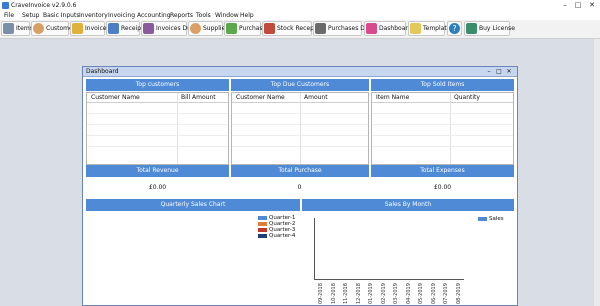 This screenshot has width=600, height=306. I want to click on purchases-icon, so click(231, 28).